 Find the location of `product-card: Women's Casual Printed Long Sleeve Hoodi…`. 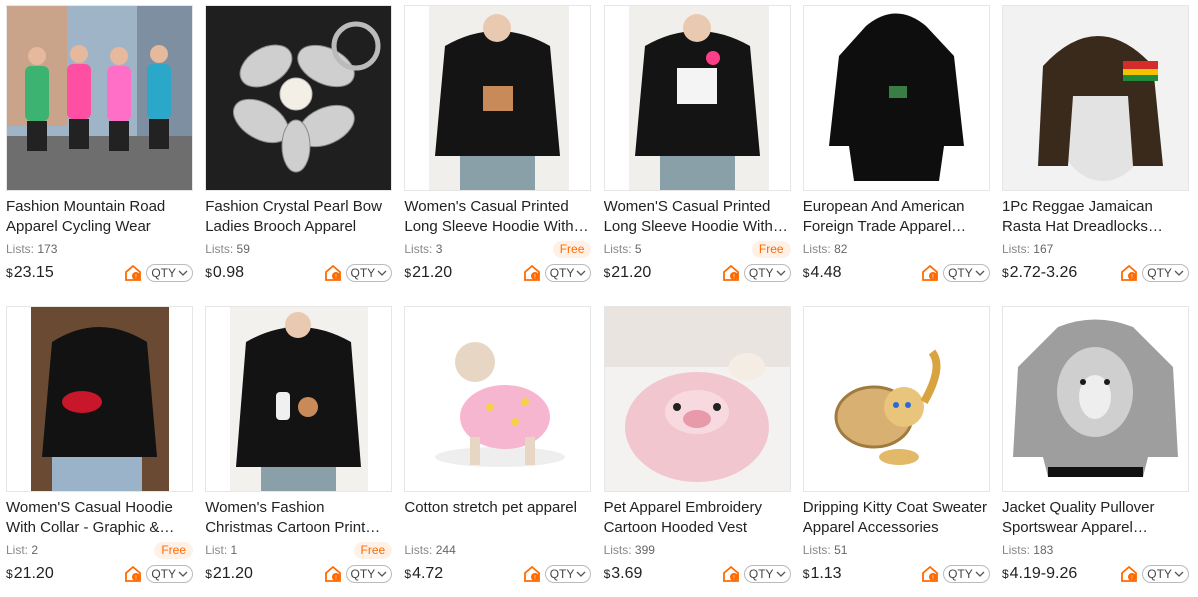

product-card: Women's Casual Printed Long Sleeve Hoodi… is located at coordinates (498, 149).